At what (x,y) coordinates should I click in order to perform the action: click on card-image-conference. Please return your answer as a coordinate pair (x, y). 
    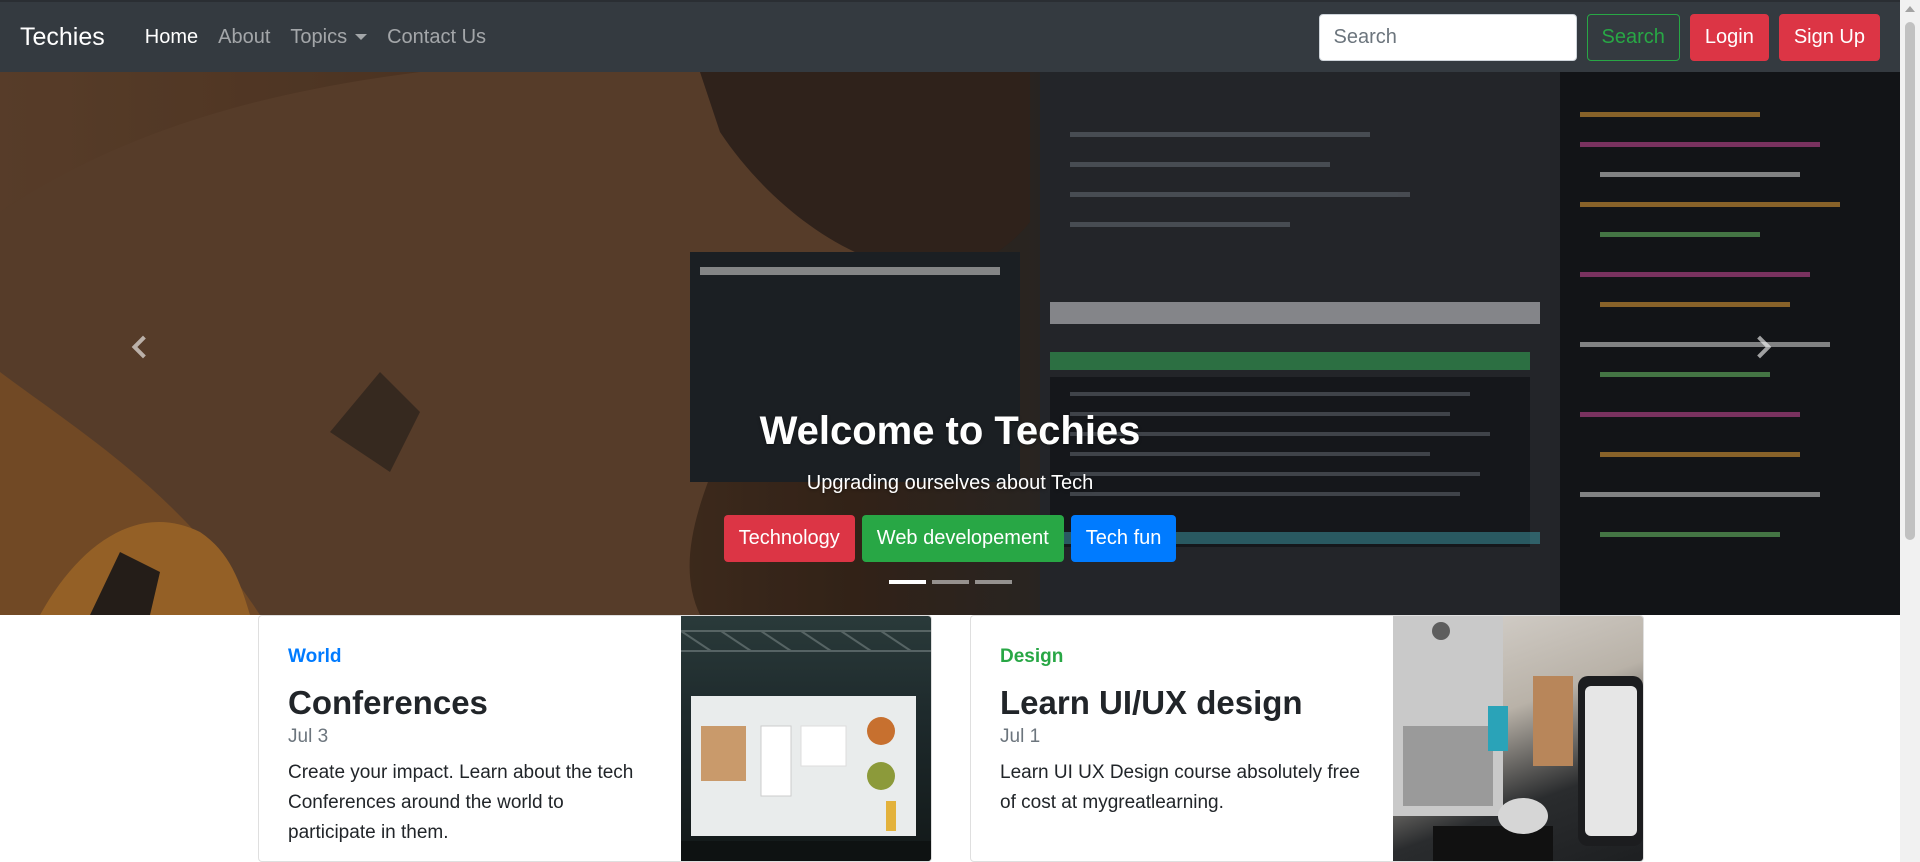
    Looking at the image, I should click on (806, 738).